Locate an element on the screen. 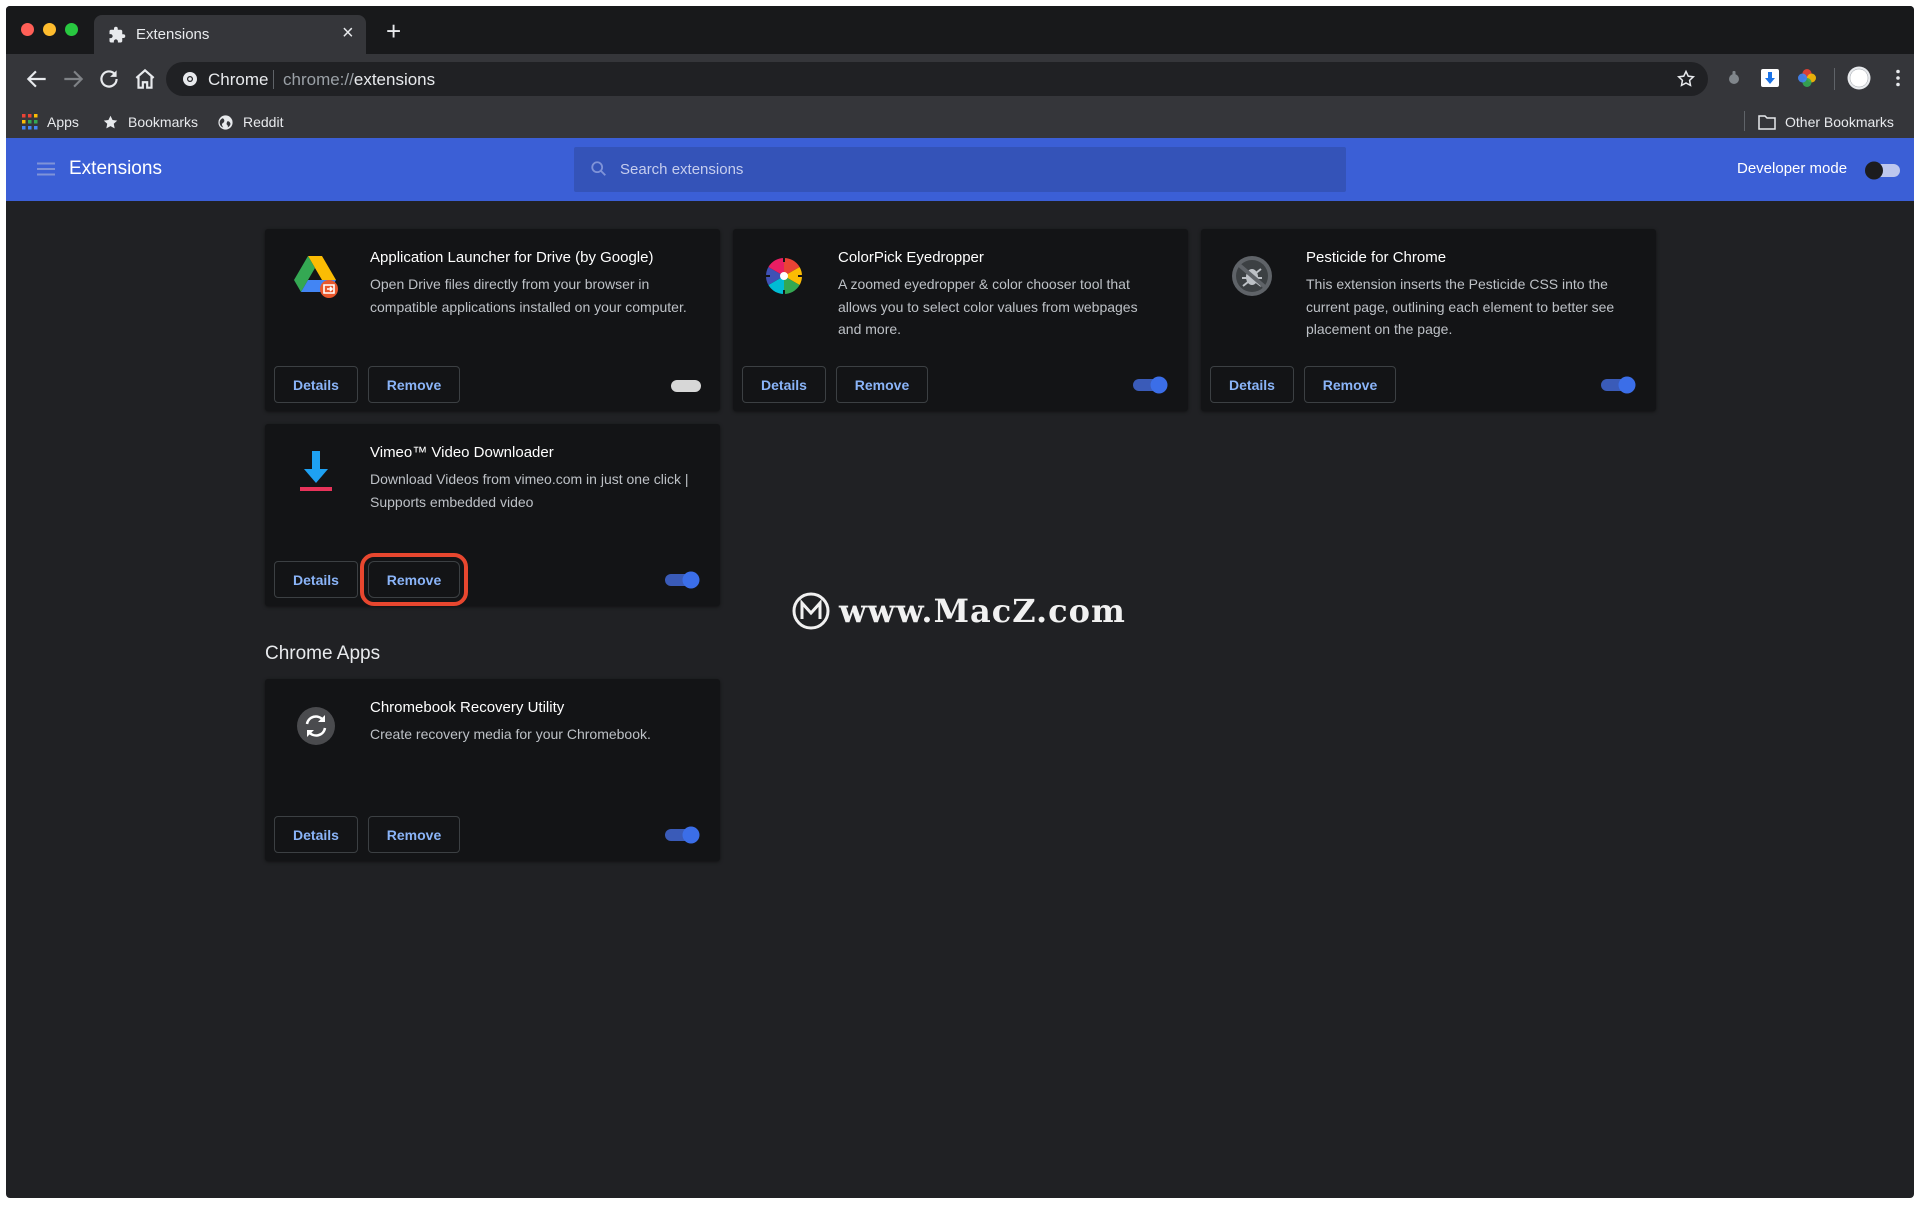 The width and height of the screenshot is (1920, 1205). site-chip-label: Chrome is located at coordinates (238, 79).